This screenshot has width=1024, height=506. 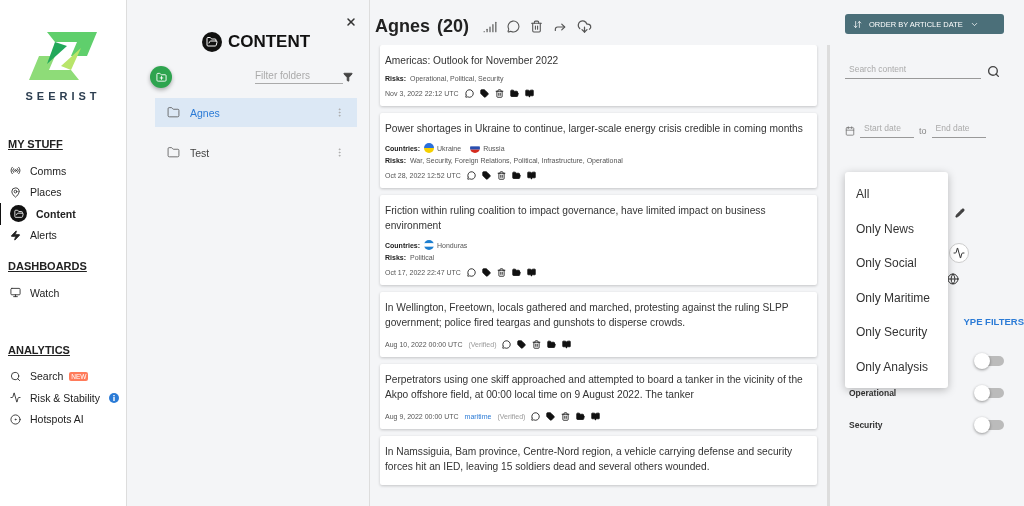 What do you see at coordinates (63, 293) in the screenshot?
I see `nav-item: Watch` at bounding box center [63, 293].